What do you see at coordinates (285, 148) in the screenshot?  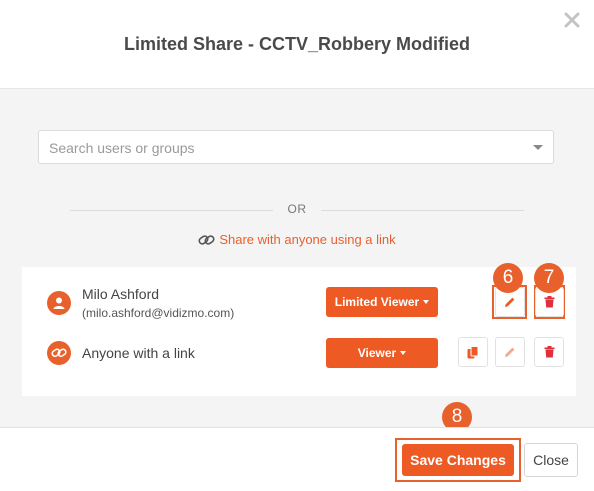 I see `search-input` at bounding box center [285, 148].